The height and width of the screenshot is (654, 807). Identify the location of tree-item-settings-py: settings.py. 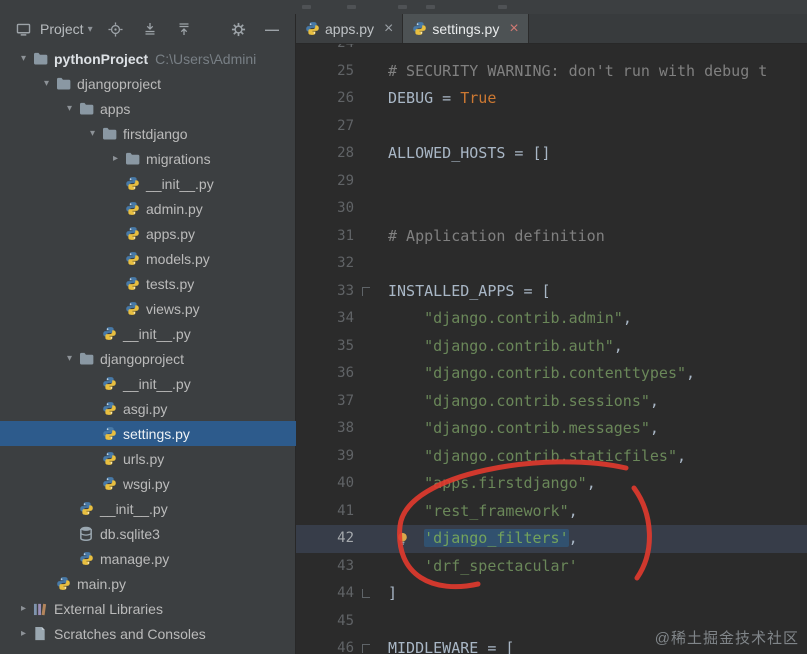
(148, 433).